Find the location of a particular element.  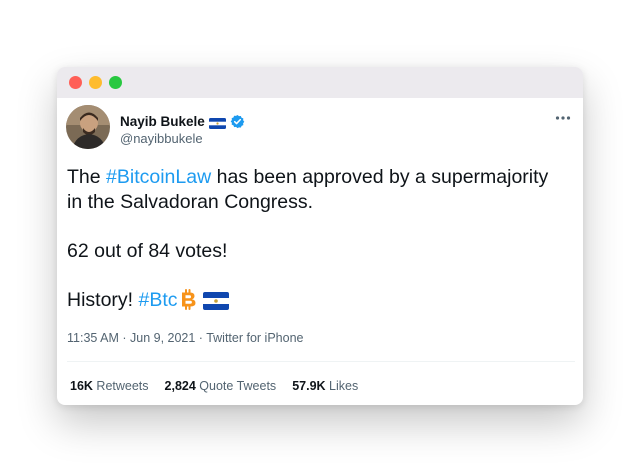

quote-tweets-stat: 2,824 Quote Tweets is located at coordinates (221, 386).